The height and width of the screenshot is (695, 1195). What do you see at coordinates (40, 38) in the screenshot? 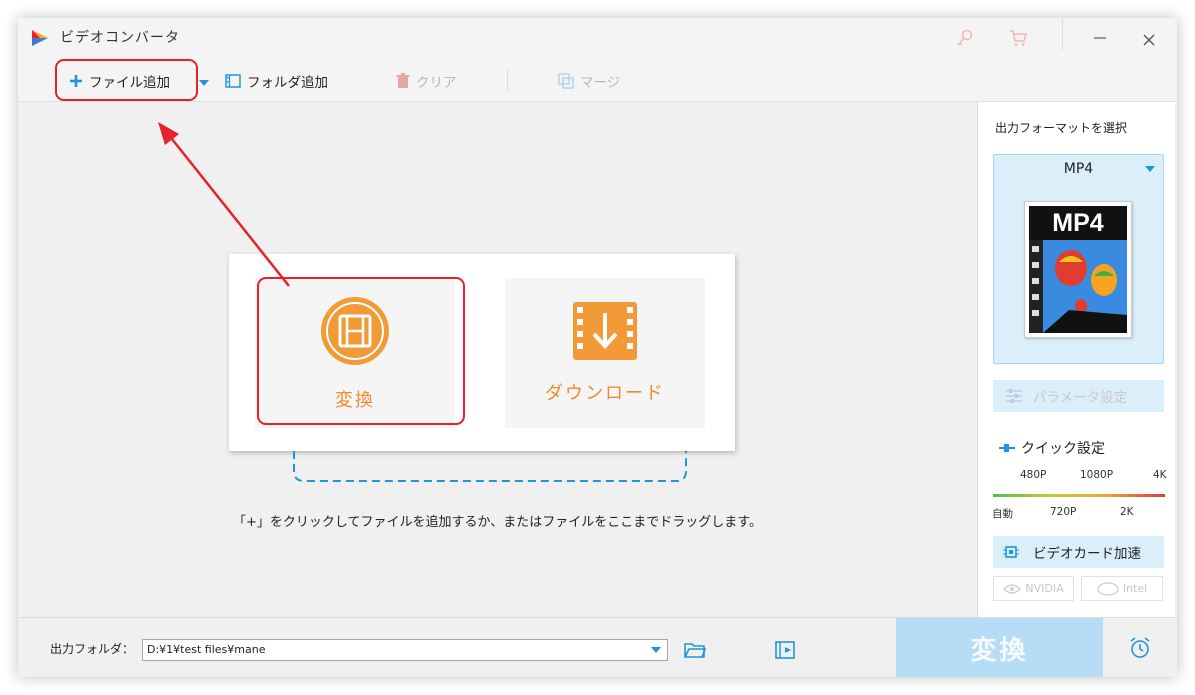
I see `app-logo-icon` at bounding box center [40, 38].